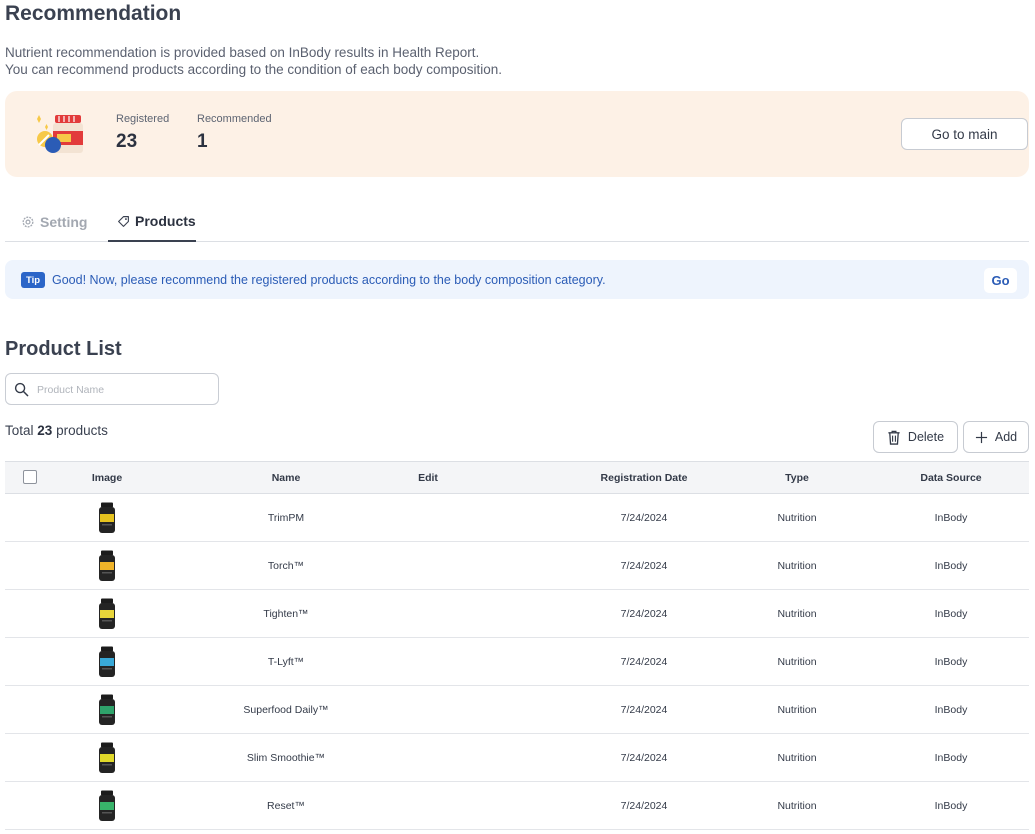 This screenshot has width=1035, height=834. I want to click on search-icon, so click(21, 389).